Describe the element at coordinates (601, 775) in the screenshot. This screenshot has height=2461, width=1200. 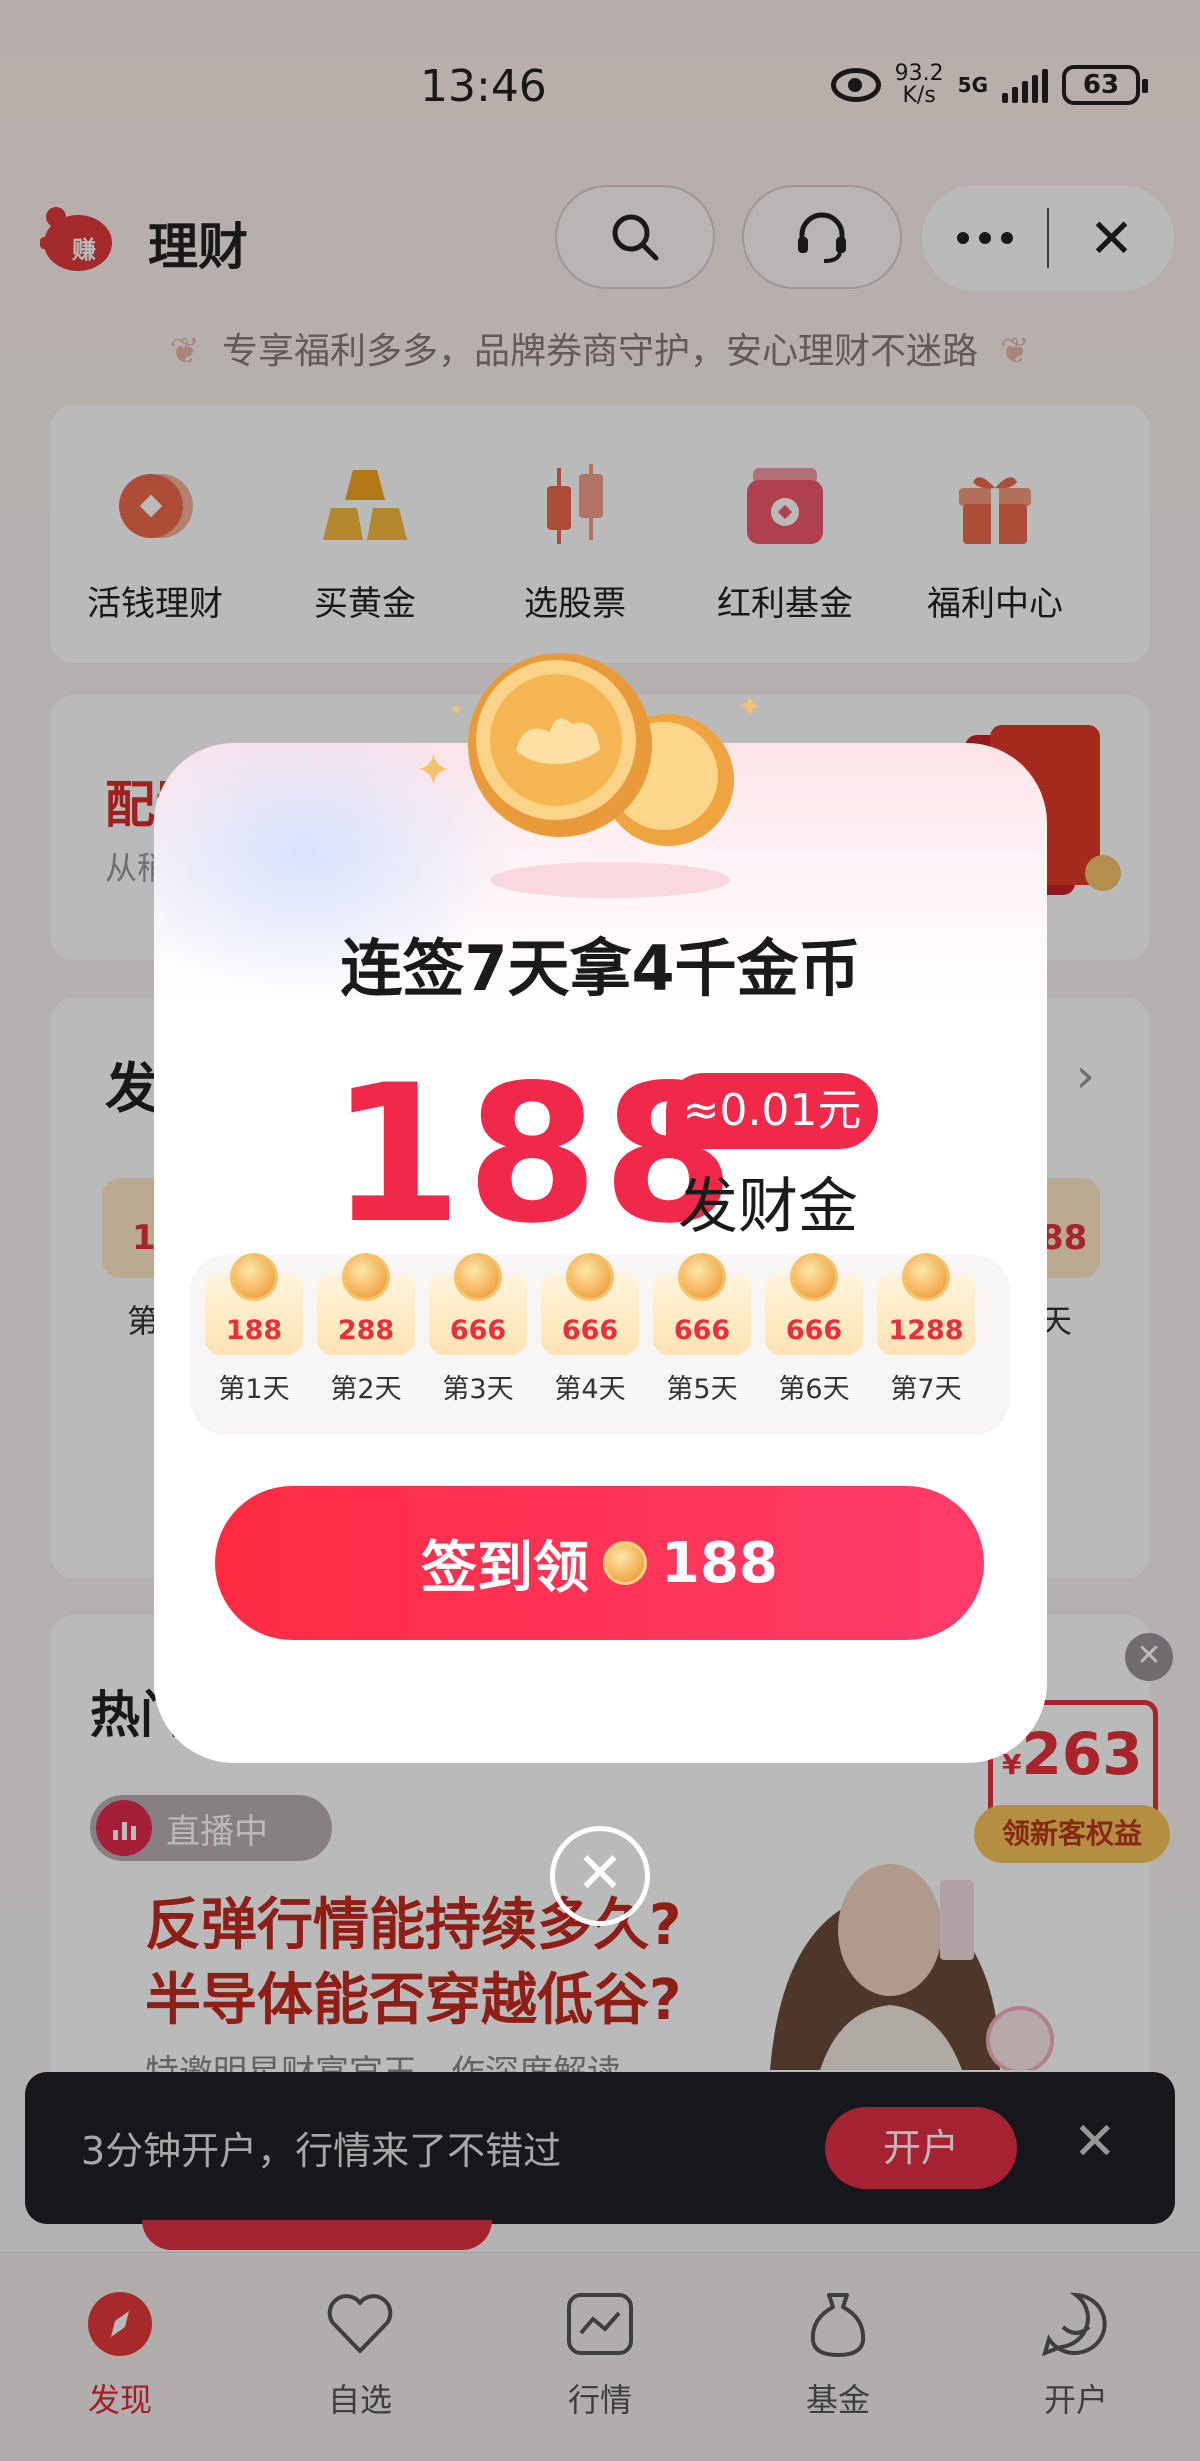
I see `gold-coins-illustration` at that location.